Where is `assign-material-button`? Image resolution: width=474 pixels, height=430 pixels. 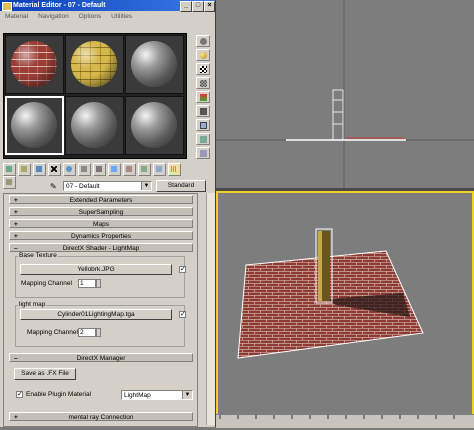
assign-material-button is located at coordinates (39, 169).